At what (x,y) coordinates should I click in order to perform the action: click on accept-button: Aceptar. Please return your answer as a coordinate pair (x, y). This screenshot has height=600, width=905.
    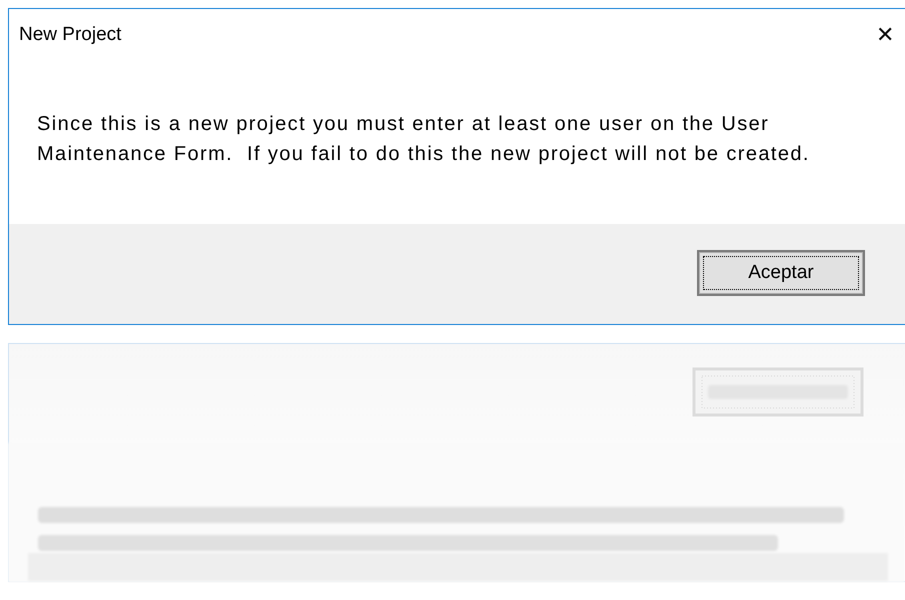
    Looking at the image, I should click on (781, 273).